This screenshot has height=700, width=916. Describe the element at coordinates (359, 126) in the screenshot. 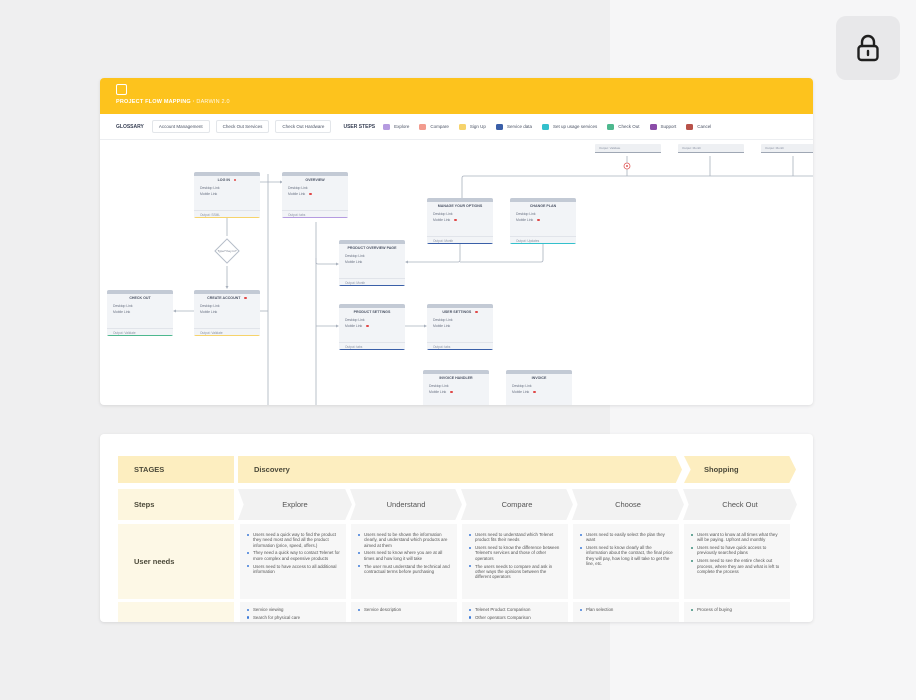

I see `user-steps-label: USER STEPS` at that location.